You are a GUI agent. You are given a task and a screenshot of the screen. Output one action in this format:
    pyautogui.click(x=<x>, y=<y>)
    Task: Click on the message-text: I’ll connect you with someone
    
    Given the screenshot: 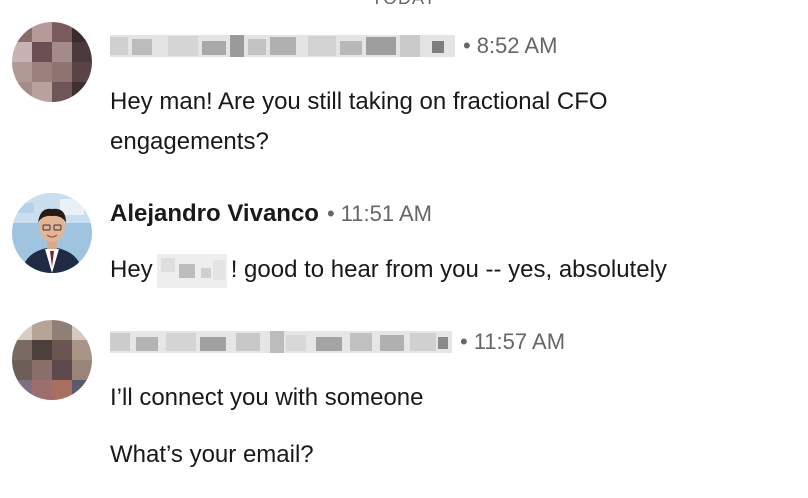 What is the action you would take?
    pyautogui.click(x=267, y=397)
    